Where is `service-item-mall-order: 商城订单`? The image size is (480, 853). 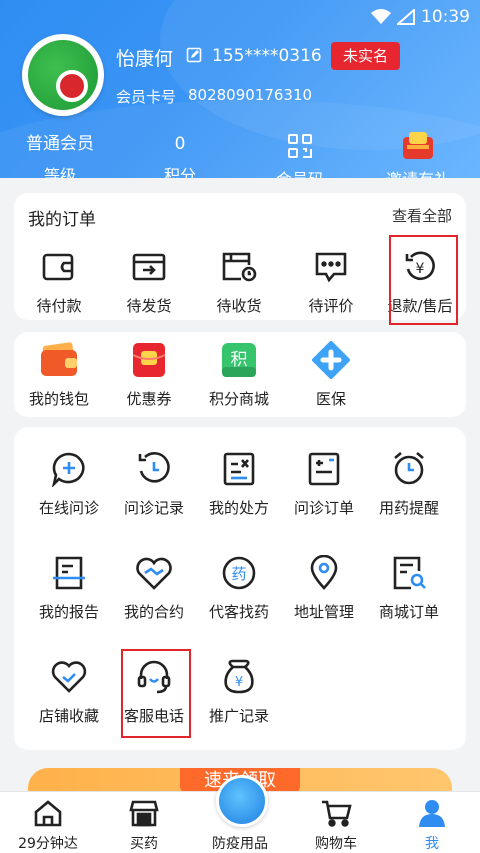
service-item-mall-order: 商城订单 is located at coordinates (409, 588).